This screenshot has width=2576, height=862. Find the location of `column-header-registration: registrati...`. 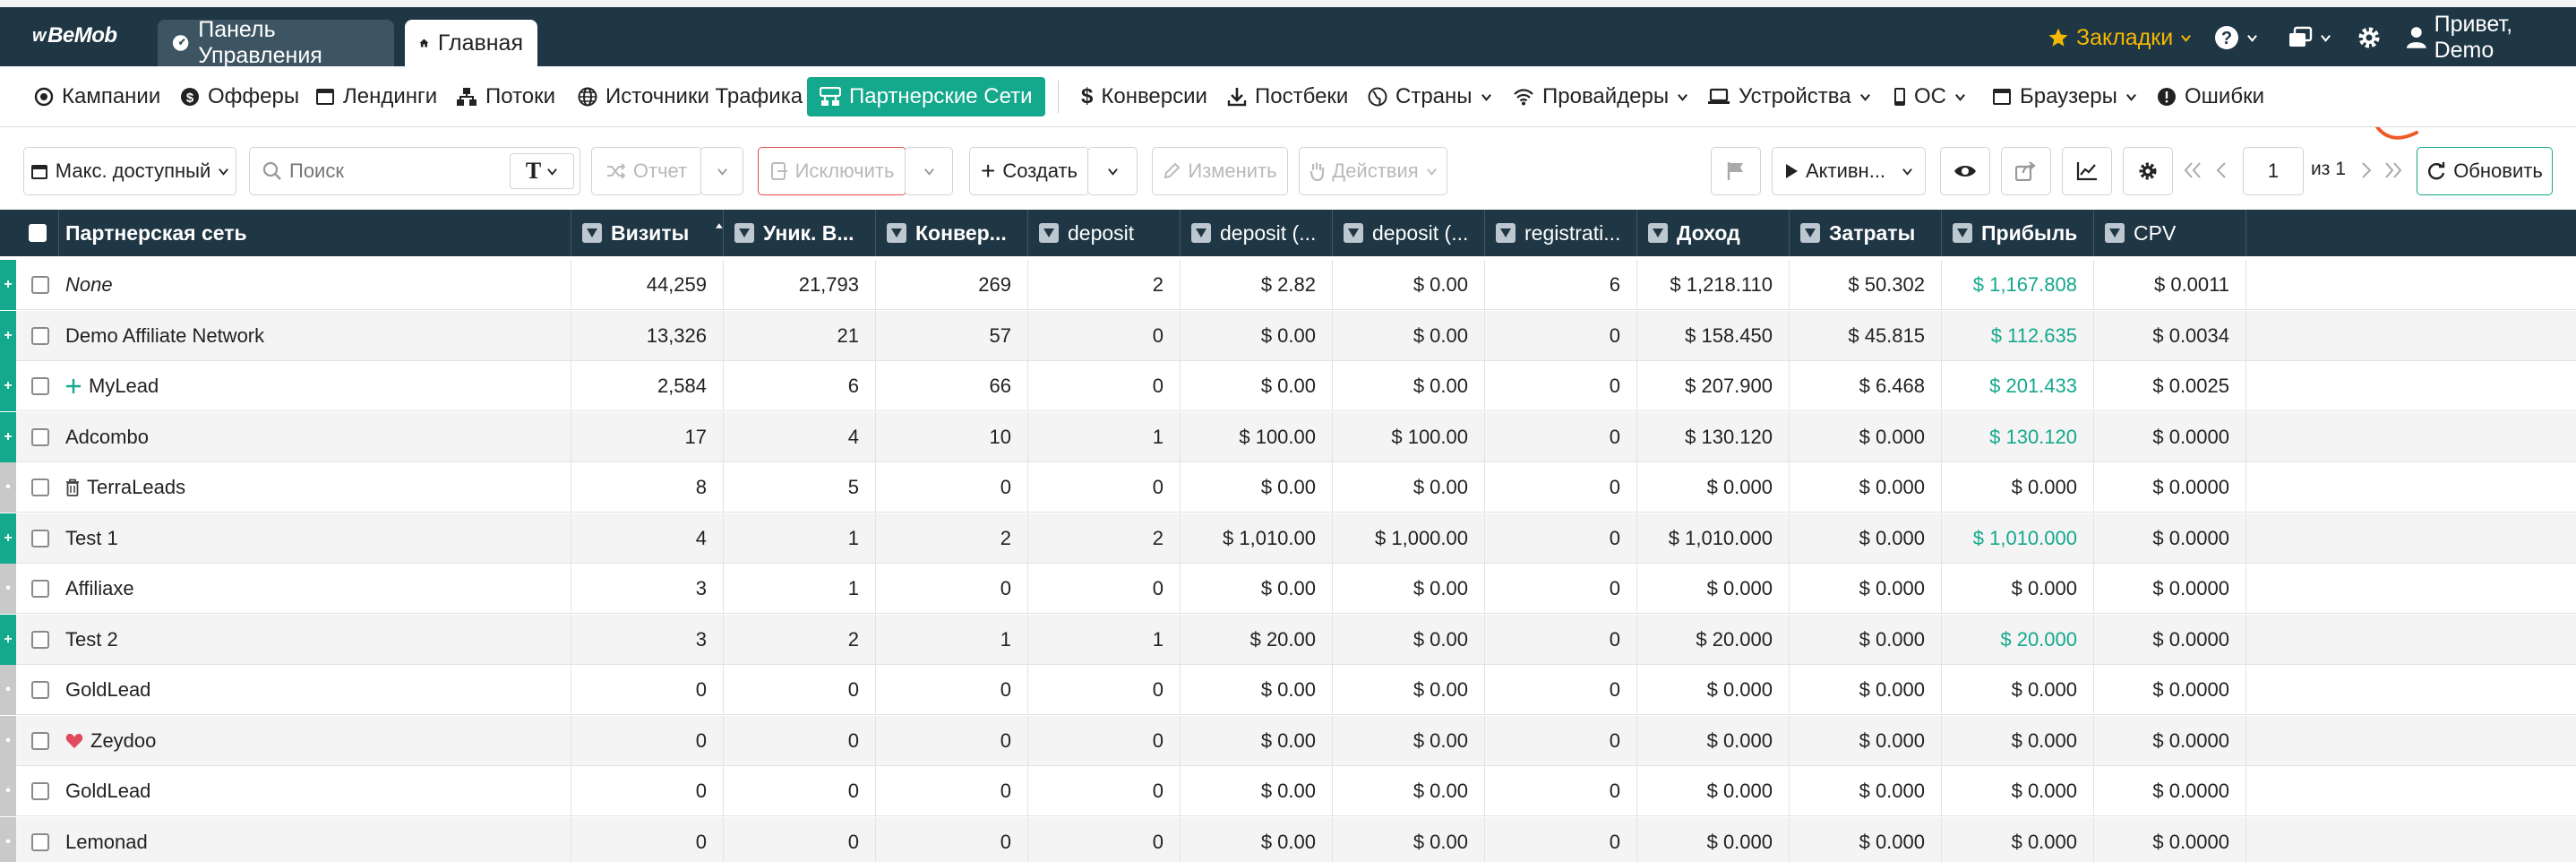

column-header-registration: registrati... is located at coordinates (1561, 233).